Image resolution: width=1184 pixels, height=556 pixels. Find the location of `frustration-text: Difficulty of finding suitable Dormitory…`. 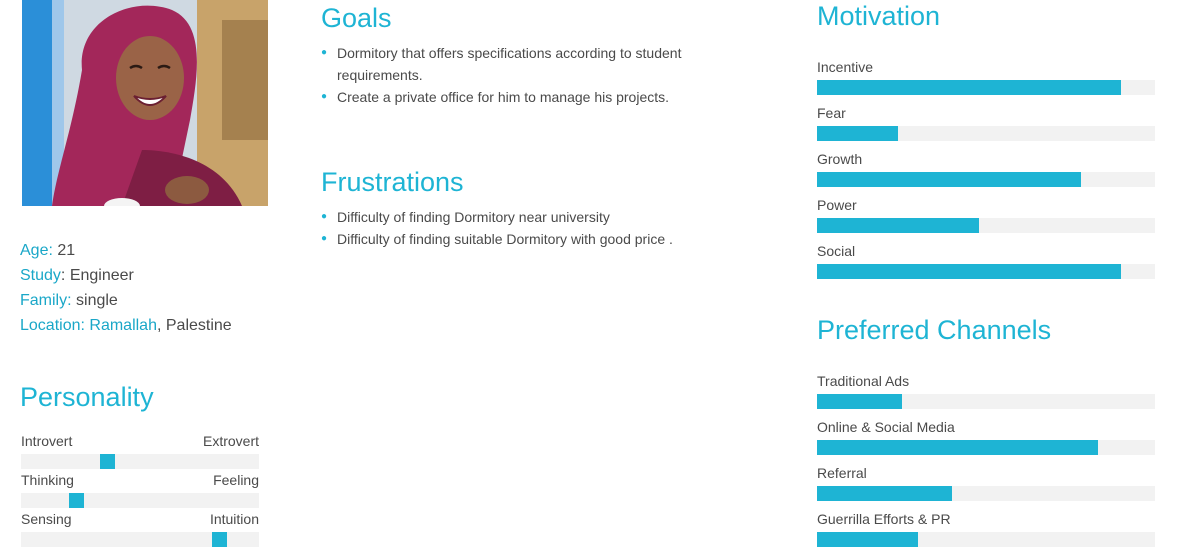

frustration-text: Difficulty of finding suitable Dormitory… is located at coordinates (505, 239).